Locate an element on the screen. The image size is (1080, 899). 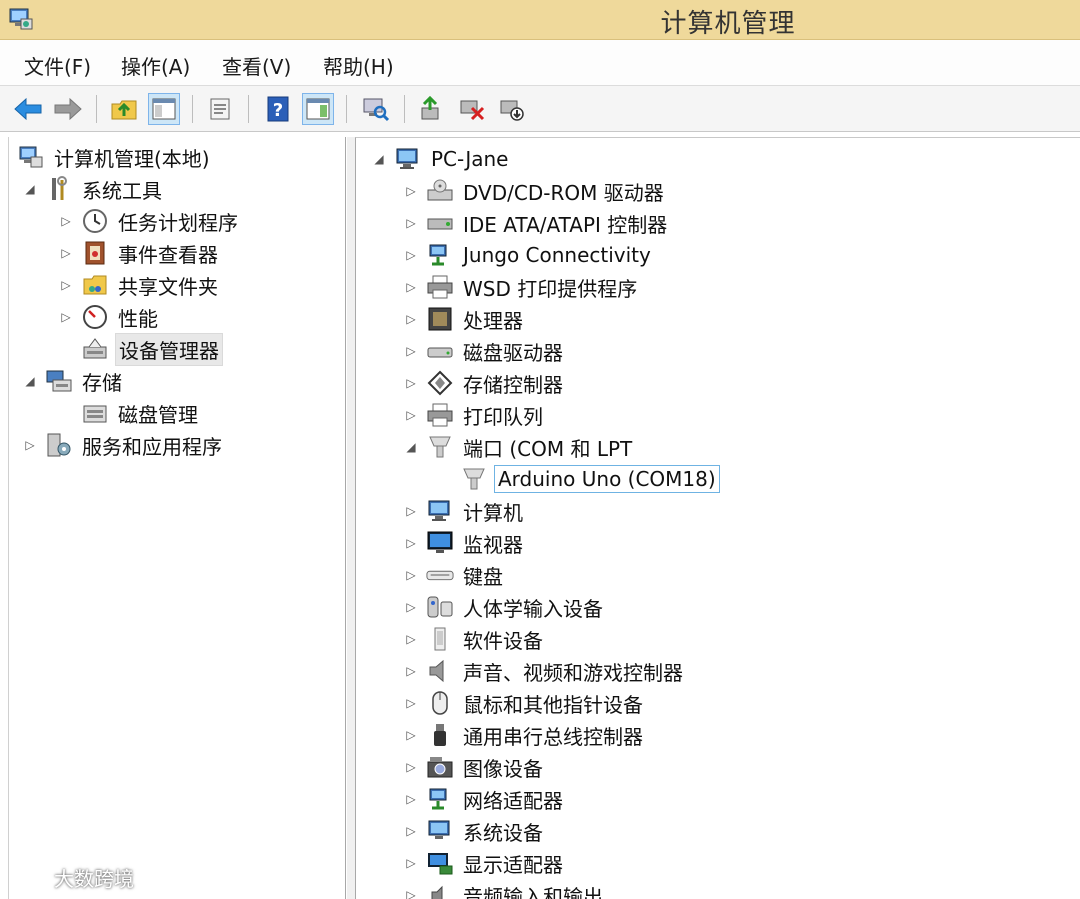
device-category-camera: ▷ 图像设备 is located at coordinates (475, 767).